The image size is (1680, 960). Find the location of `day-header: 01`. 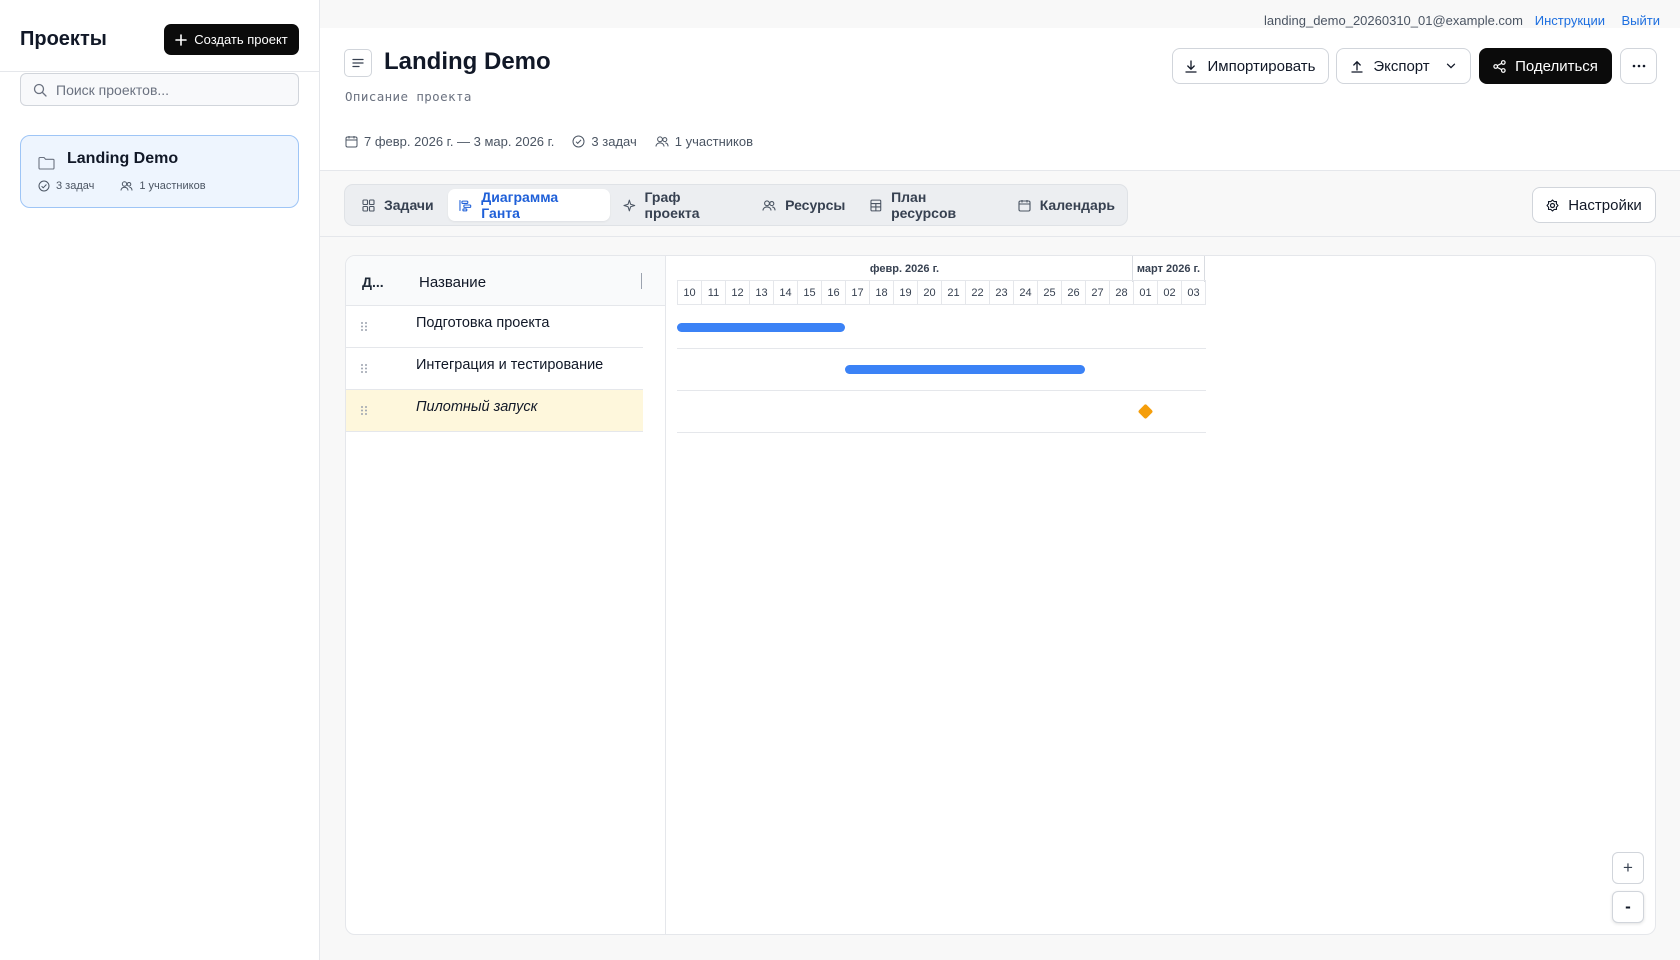

day-header: 01 is located at coordinates (1145, 292).